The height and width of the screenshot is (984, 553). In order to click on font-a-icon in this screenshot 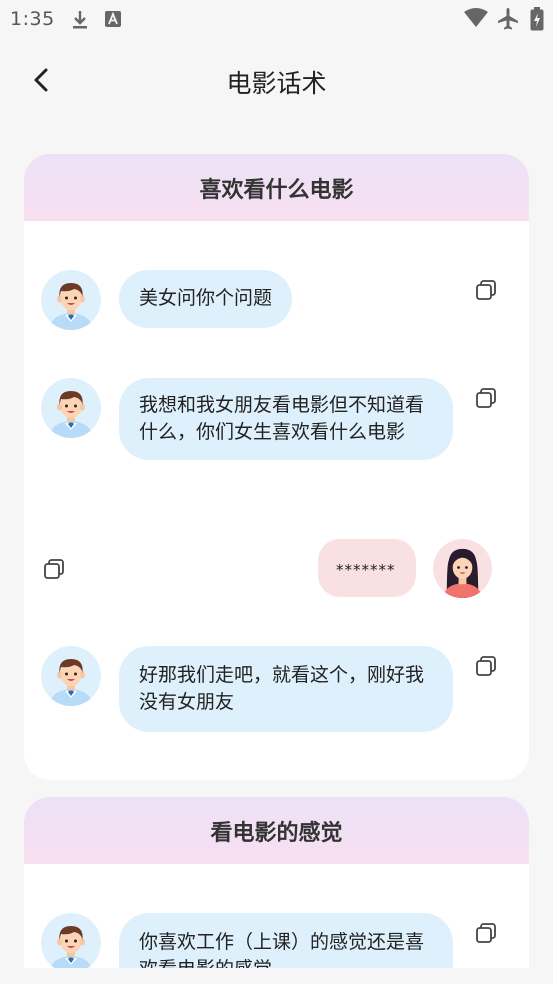, I will do `click(113, 19)`.